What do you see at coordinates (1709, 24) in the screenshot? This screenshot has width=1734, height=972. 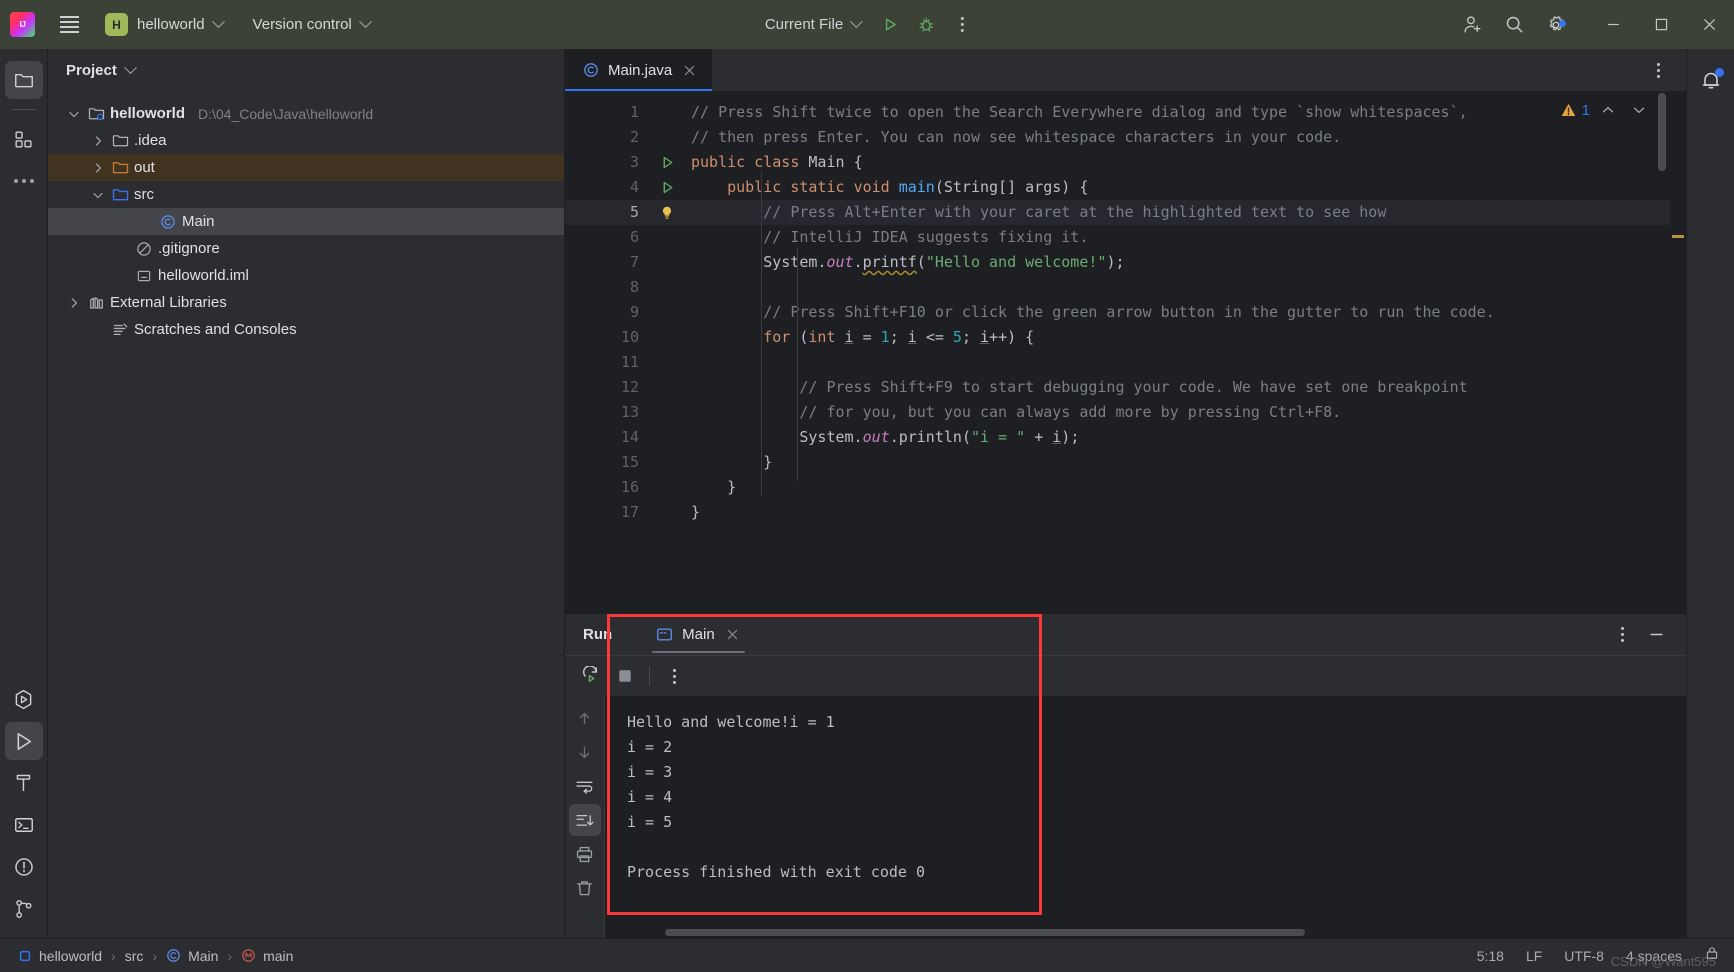 I see `close-window-button` at bounding box center [1709, 24].